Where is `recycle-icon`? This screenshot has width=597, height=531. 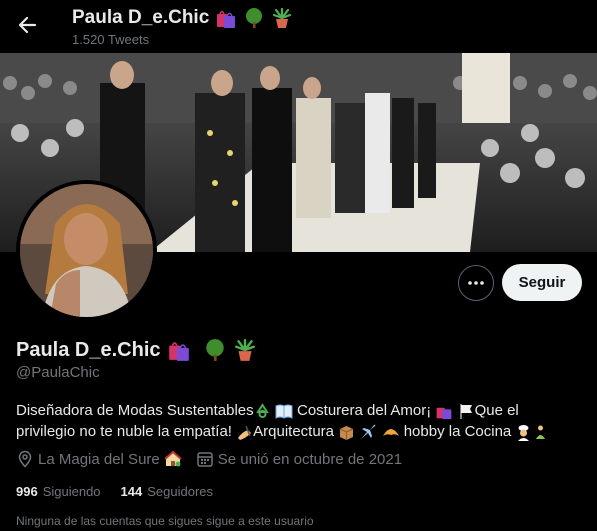
recycle-icon is located at coordinates (262, 410).